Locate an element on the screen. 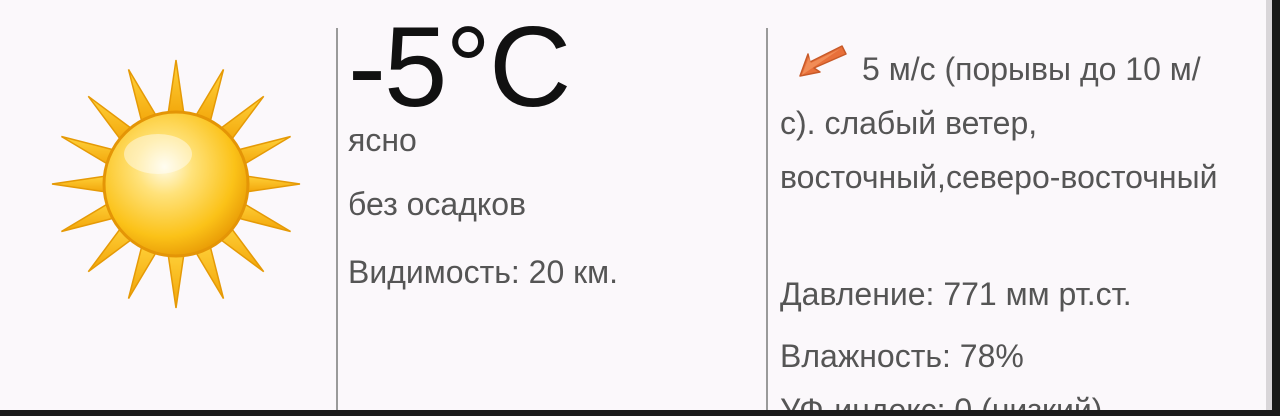 The image size is (1280, 416). uv-index: УФ-индекс: 0 (низкий) is located at coordinates (941, 401).